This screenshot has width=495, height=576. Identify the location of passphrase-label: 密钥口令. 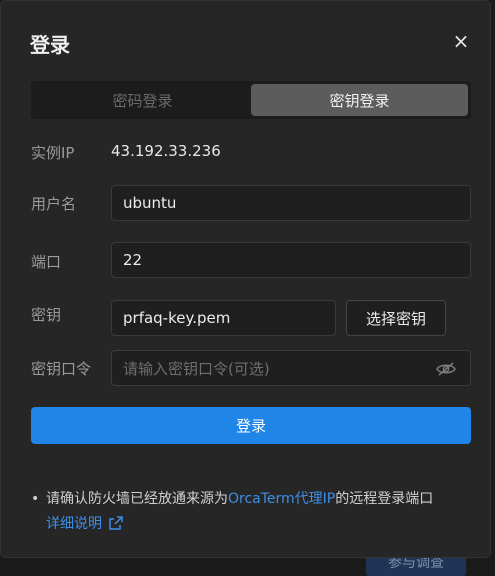
(61, 369).